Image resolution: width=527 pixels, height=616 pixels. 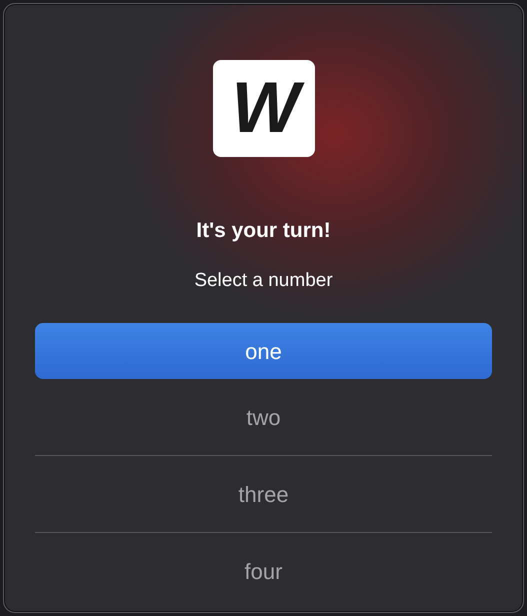 I want to click on dialog-title: It's your turn!, so click(x=263, y=231).